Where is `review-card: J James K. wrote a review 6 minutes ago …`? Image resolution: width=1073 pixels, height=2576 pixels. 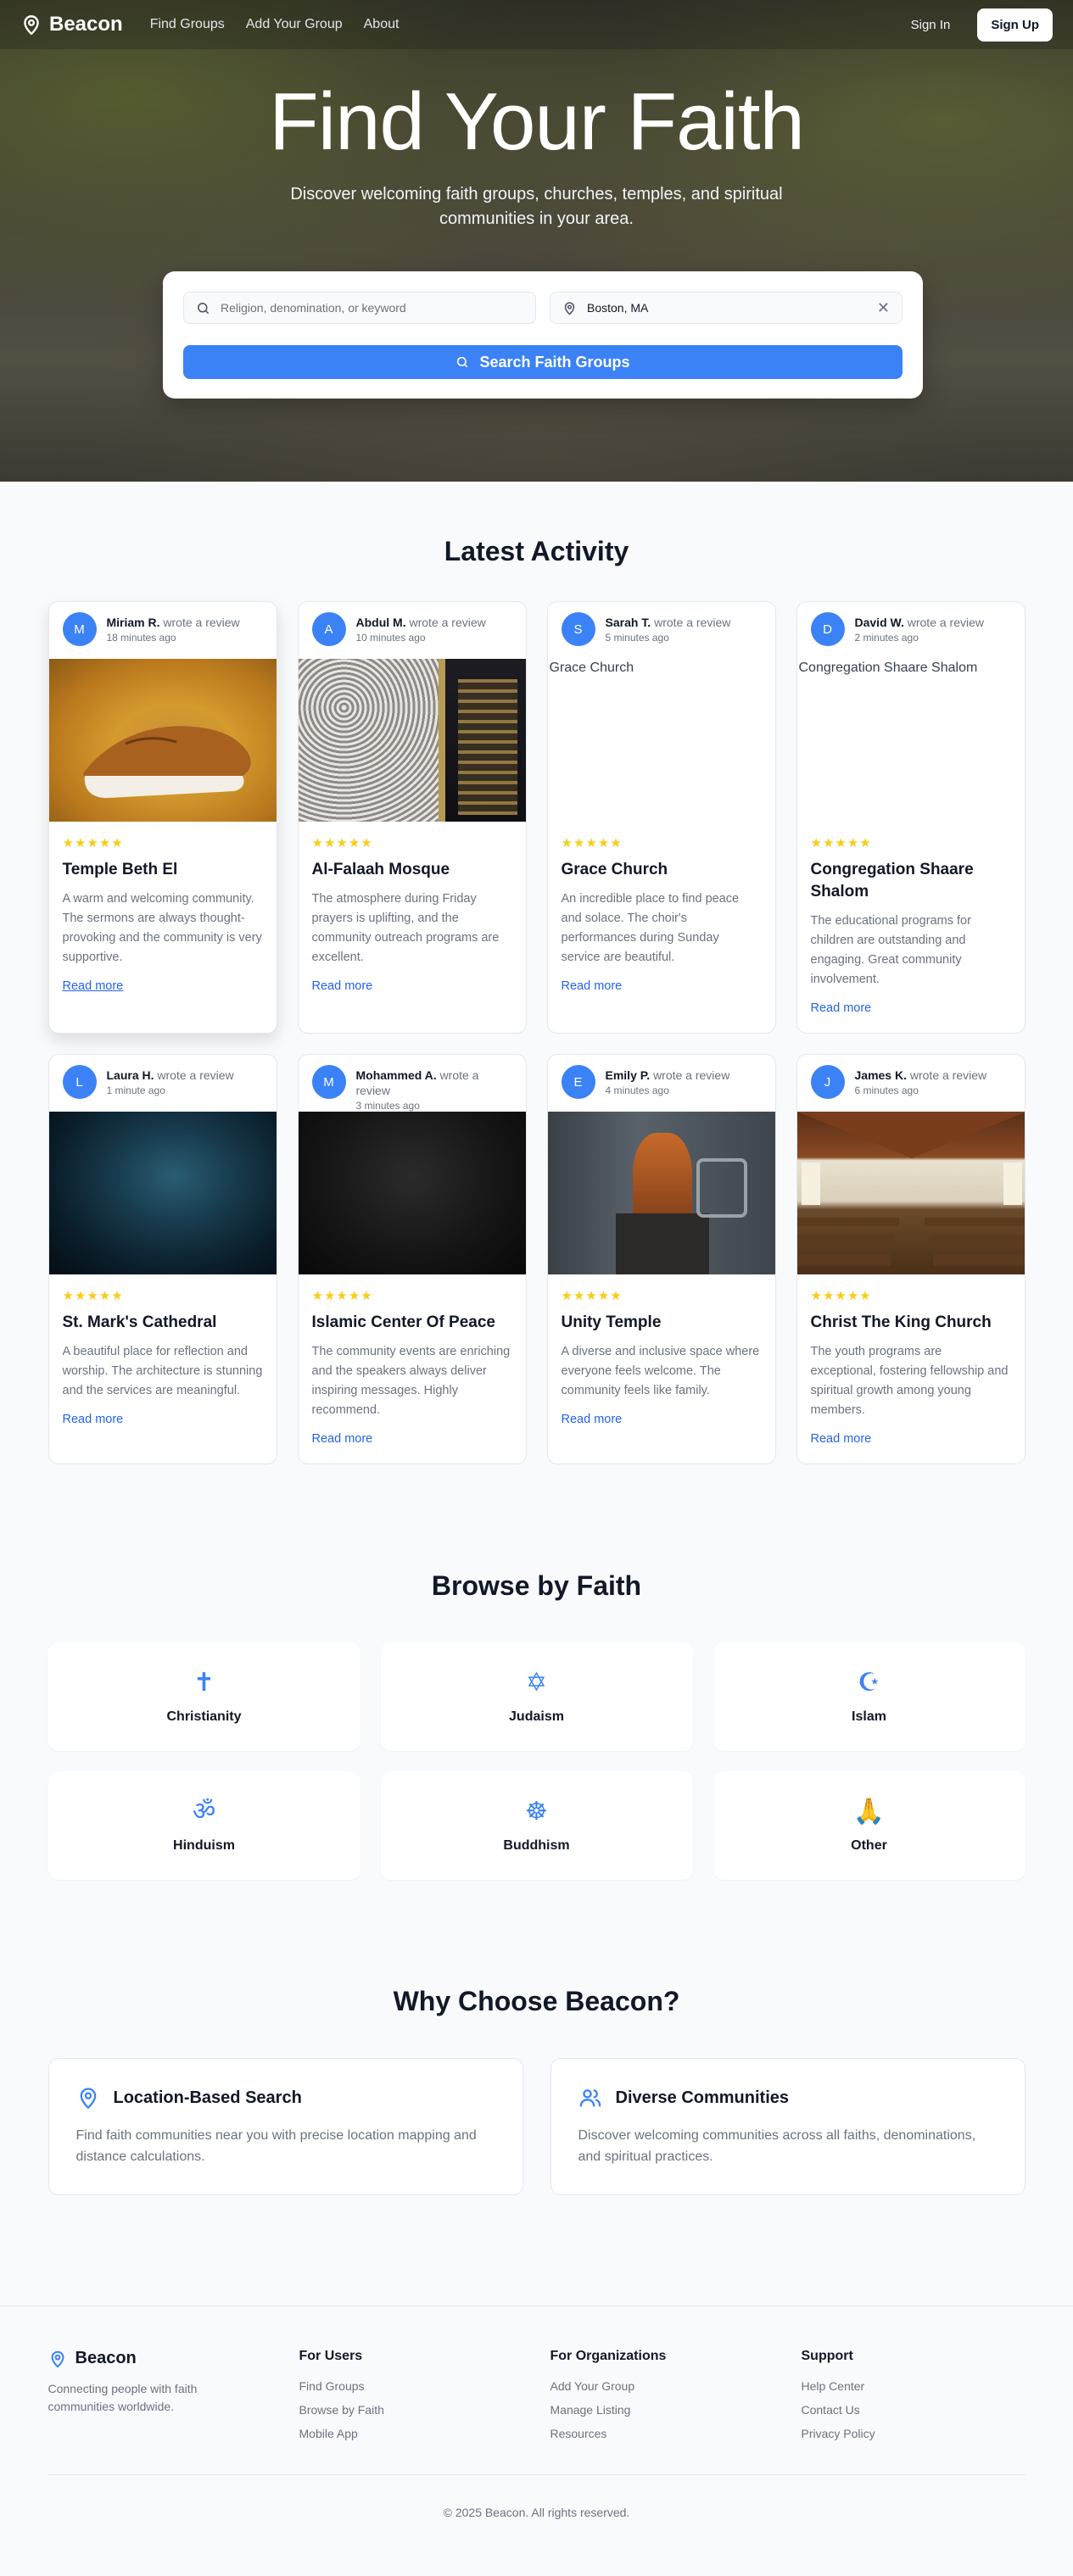 review-card: J James K. wrote a review 6 minutes ago … is located at coordinates (911, 1259).